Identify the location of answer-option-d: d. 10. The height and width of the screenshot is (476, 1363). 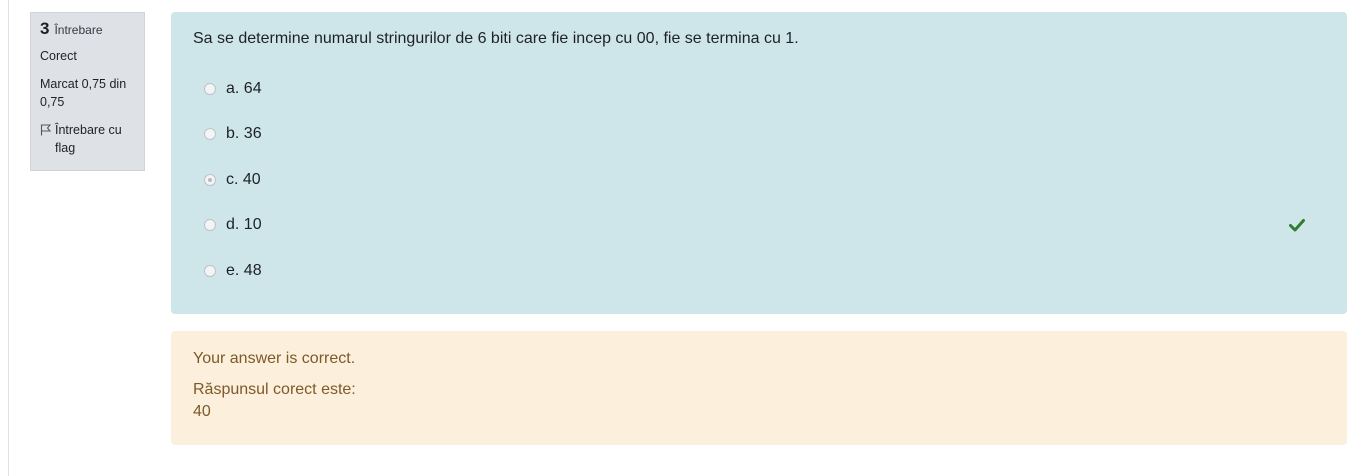
(759, 226).